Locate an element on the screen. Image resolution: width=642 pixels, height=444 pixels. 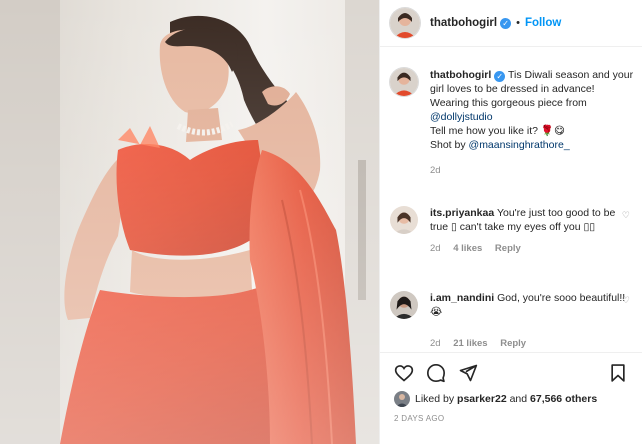
caption-meta: 2d is located at coordinates (533, 171).